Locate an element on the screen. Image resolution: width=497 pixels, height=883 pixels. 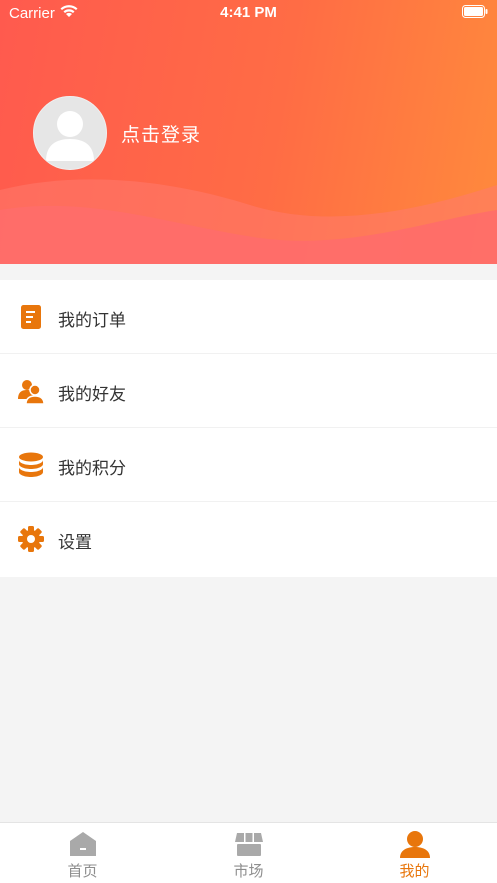
home-icon is located at coordinates (83, 844).